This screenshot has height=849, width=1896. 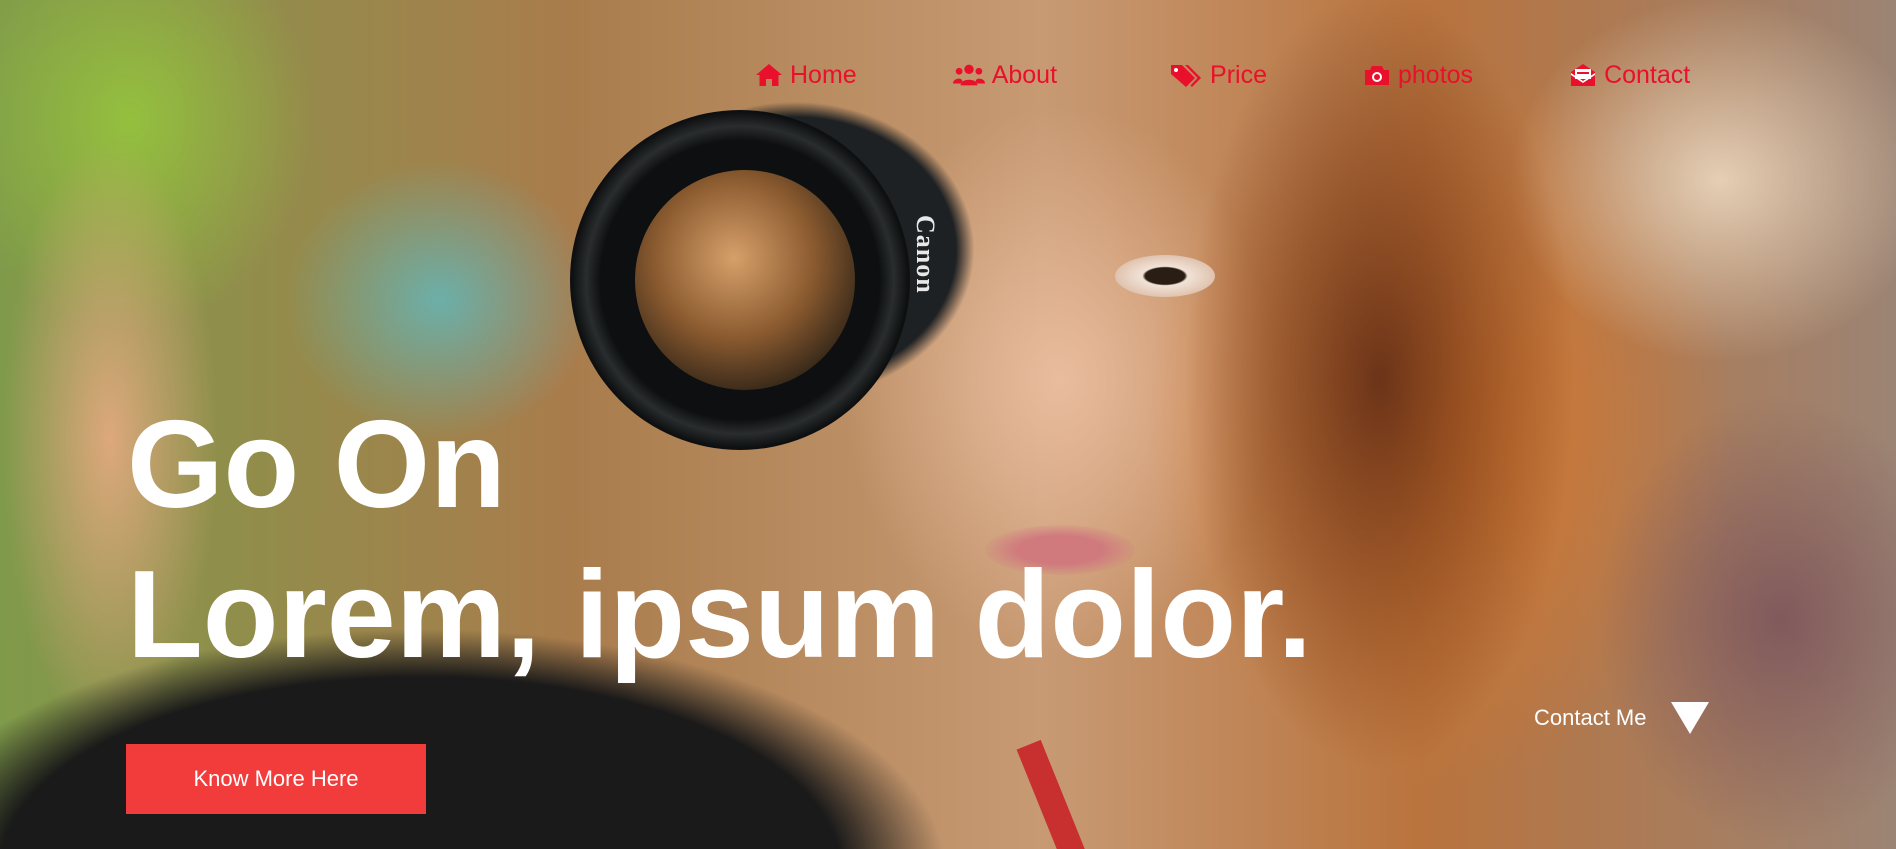 I want to click on contact-me-link: Contact Me, so click(x=1621, y=718).